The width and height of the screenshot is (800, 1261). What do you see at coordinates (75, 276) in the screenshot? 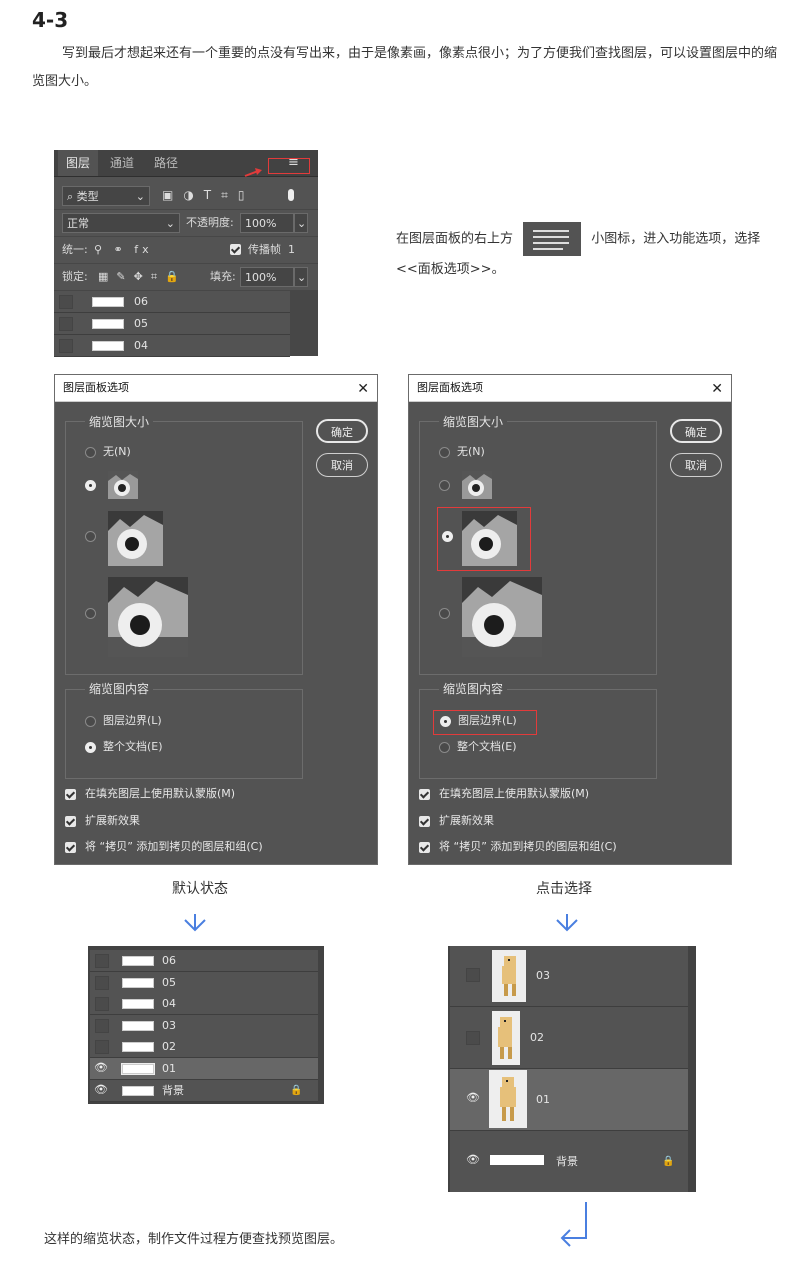
I see `lock-label: 锁定:` at bounding box center [75, 276].